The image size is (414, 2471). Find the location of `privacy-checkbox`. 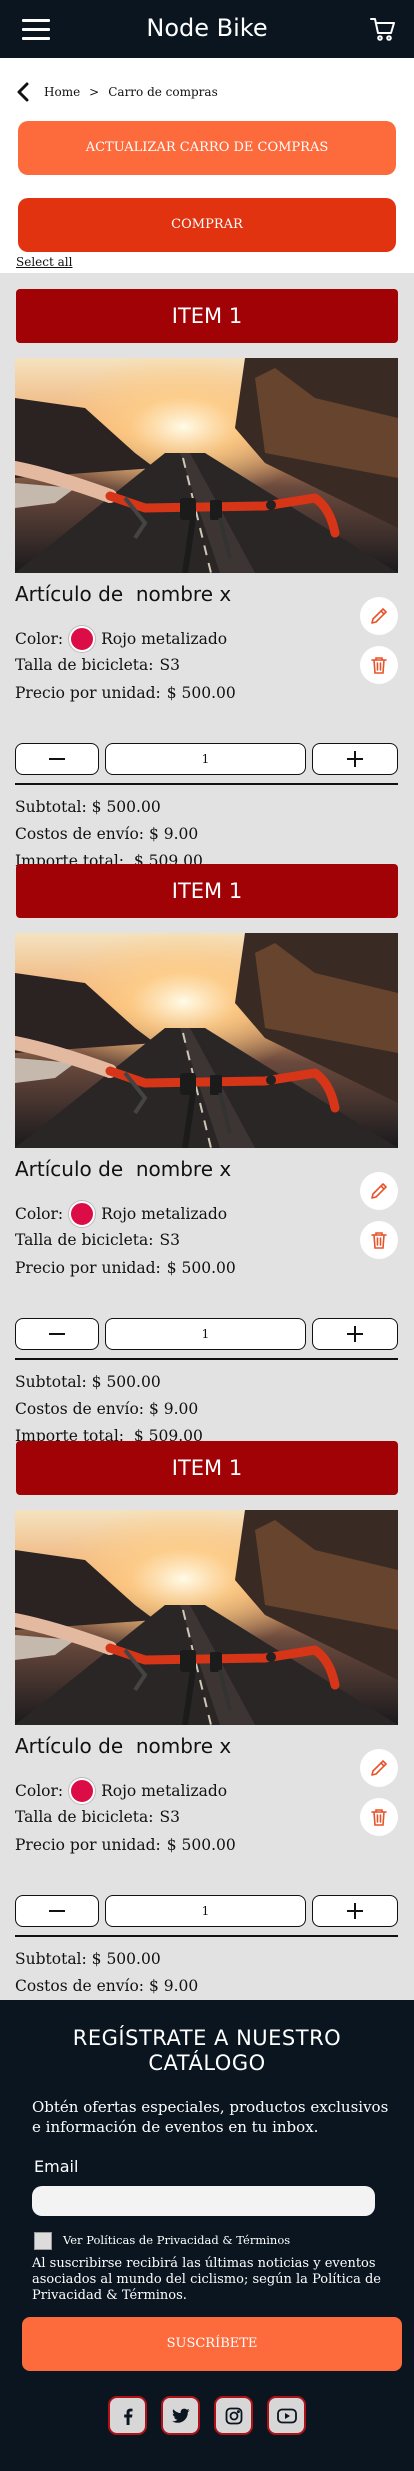

privacy-checkbox is located at coordinates (43, 2241).